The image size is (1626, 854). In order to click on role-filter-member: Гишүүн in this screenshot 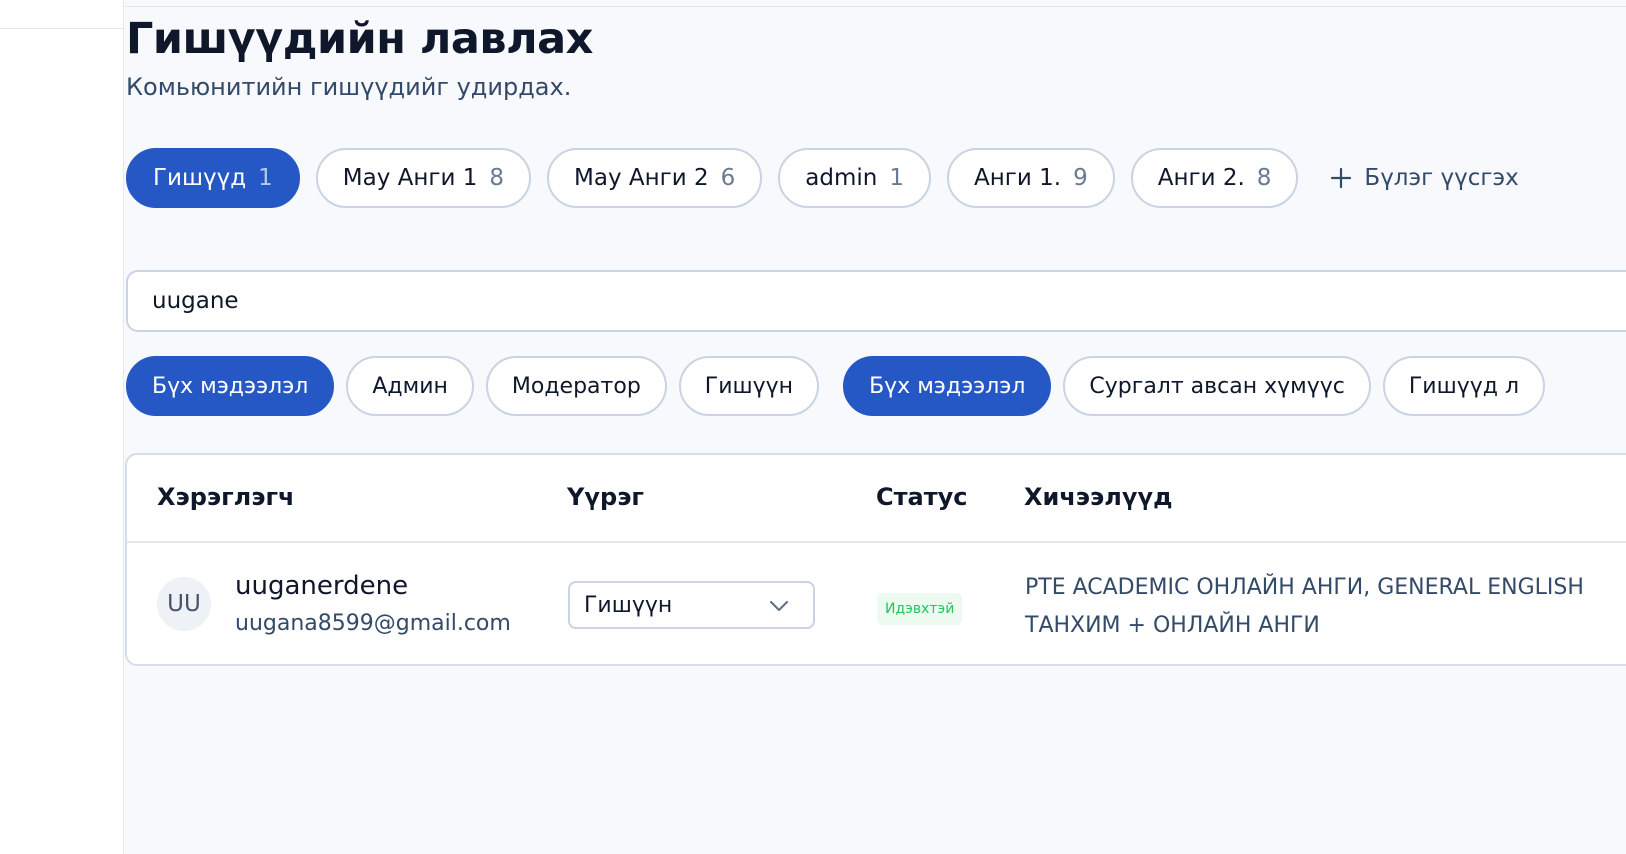, I will do `click(749, 386)`.